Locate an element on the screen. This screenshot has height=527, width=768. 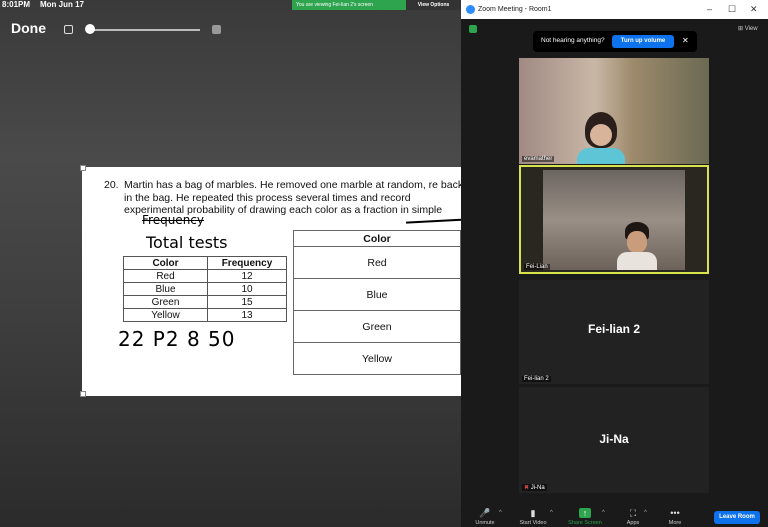
minimize-icon: – is located at coordinates (709, 9).